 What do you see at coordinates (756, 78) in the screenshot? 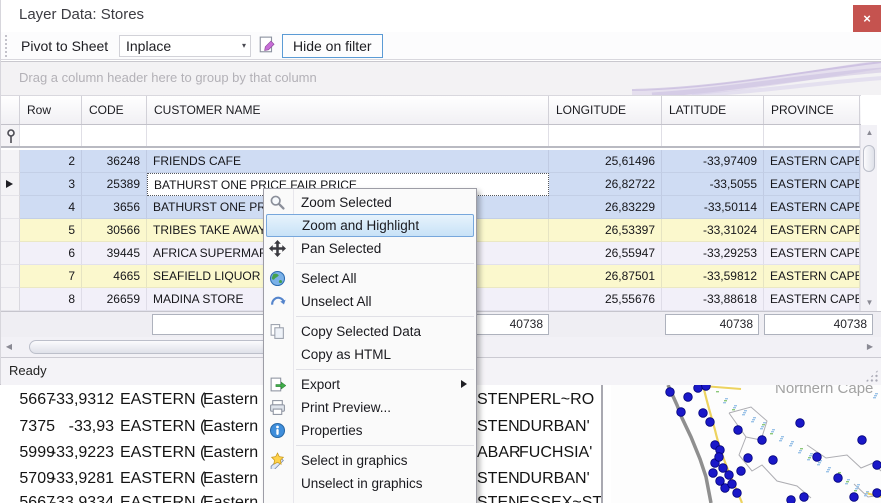
I see `swirl-decoration` at bounding box center [756, 78].